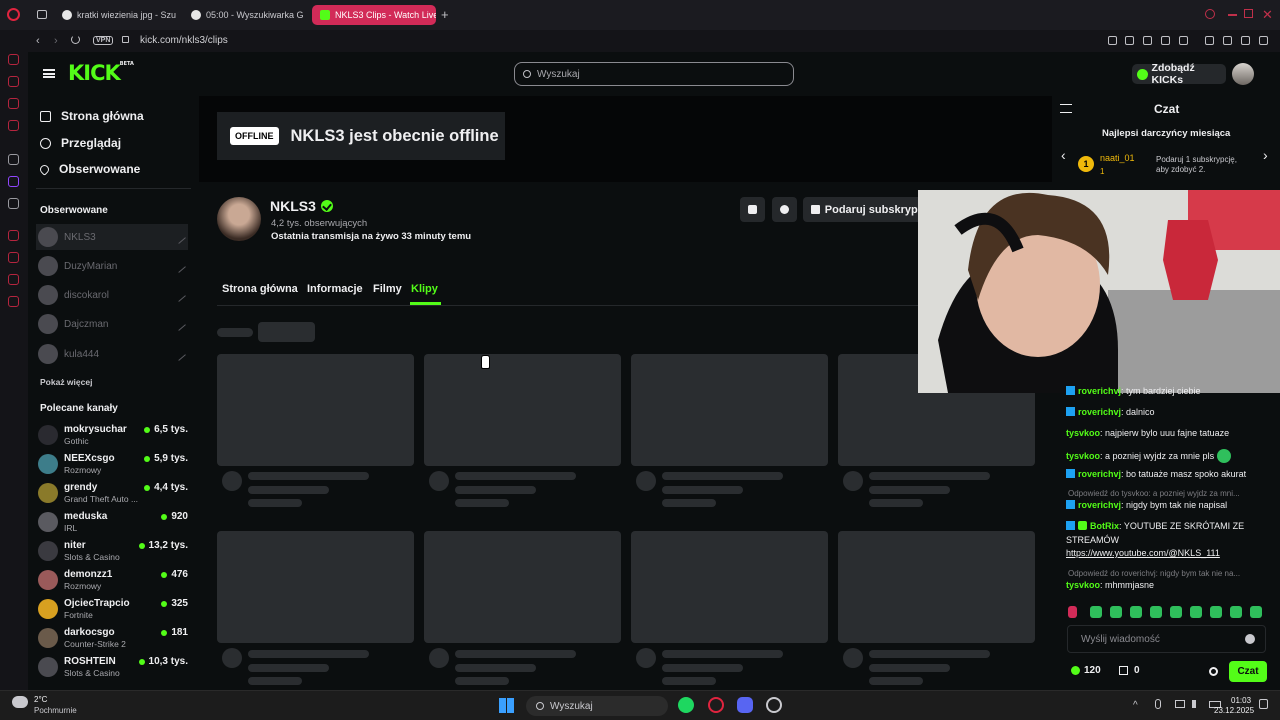 Image resolution: width=1280 pixels, height=720 pixels. What do you see at coordinates (239, 219) in the screenshot?
I see `channel-avatar` at bounding box center [239, 219].